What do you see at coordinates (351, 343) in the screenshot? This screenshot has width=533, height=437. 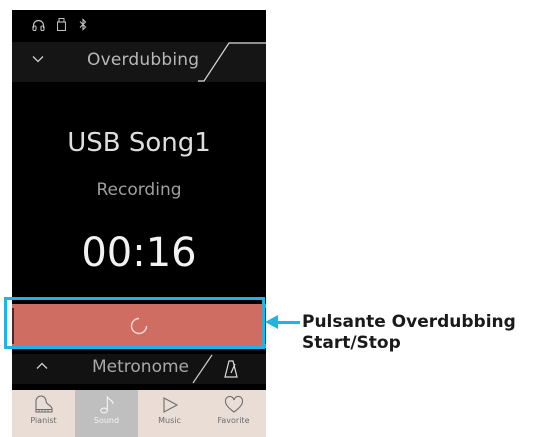 I see `callout-line-2: Start/Stop` at bounding box center [351, 343].